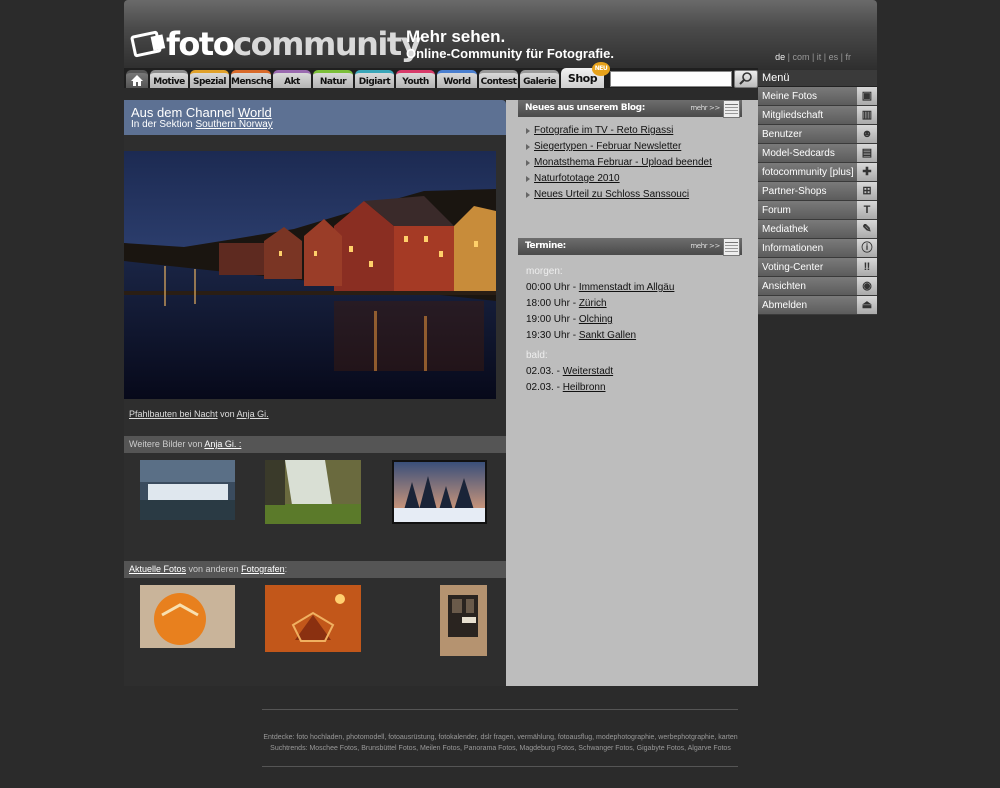 The width and height of the screenshot is (1000, 788). Describe the element at coordinates (222, 444) in the screenshot. I see `more-by-author-link: Anja Gi. :` at that location.